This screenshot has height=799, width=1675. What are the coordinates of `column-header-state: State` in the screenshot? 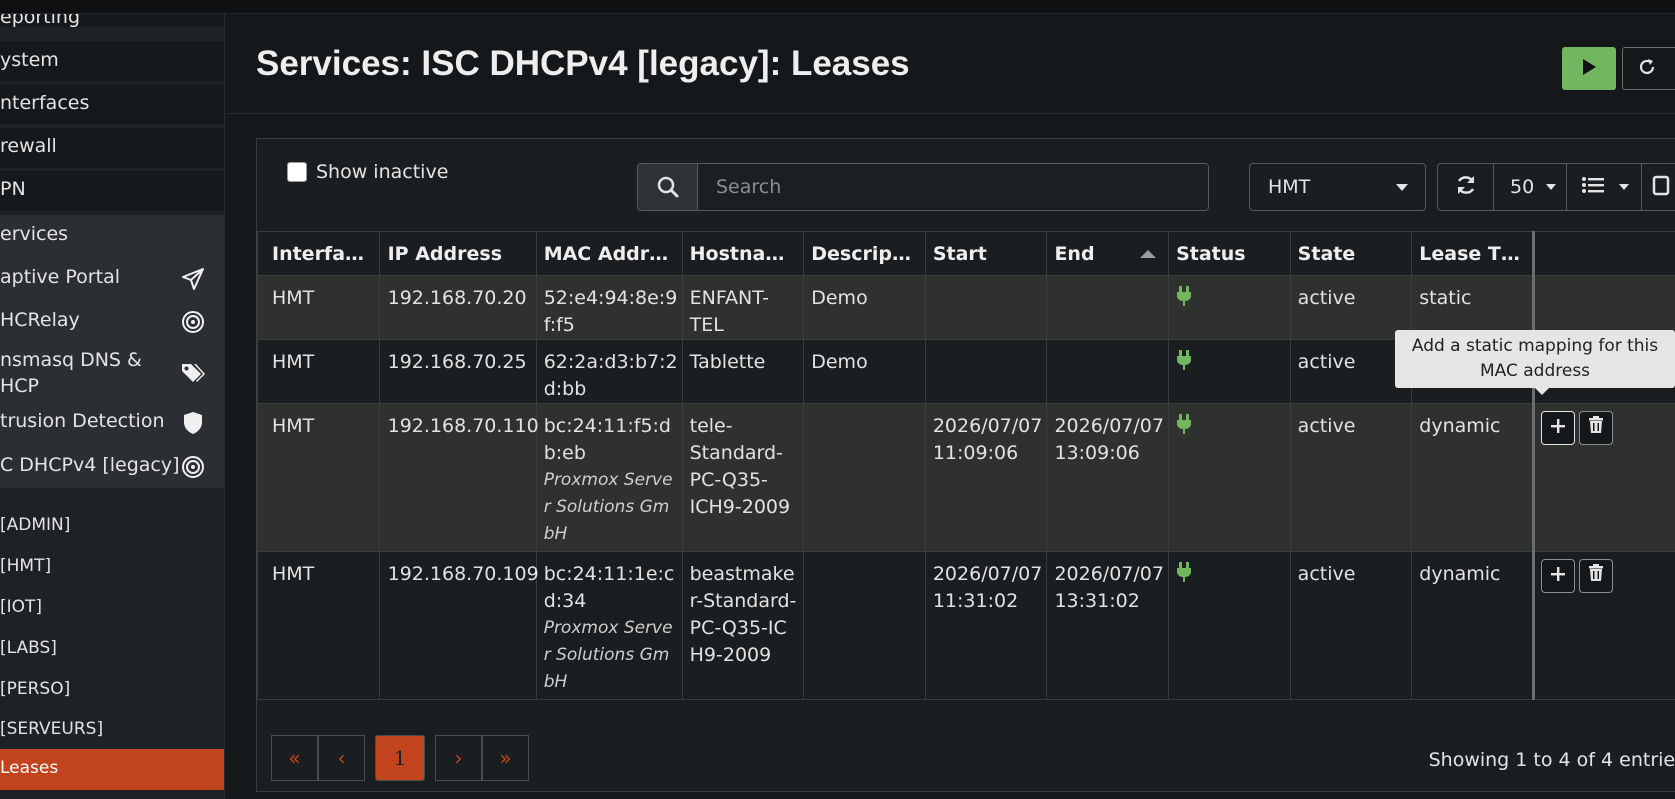 It's located at (1351, 253).